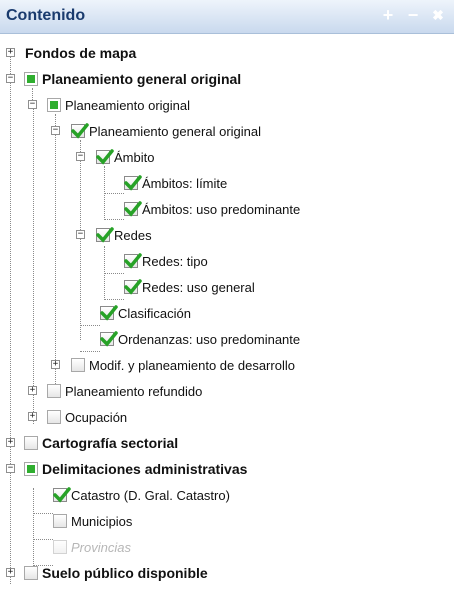  Describe the element at coordinates (175, 261) in the screenshot. I see `node-label: Redes: tipo` at that location.